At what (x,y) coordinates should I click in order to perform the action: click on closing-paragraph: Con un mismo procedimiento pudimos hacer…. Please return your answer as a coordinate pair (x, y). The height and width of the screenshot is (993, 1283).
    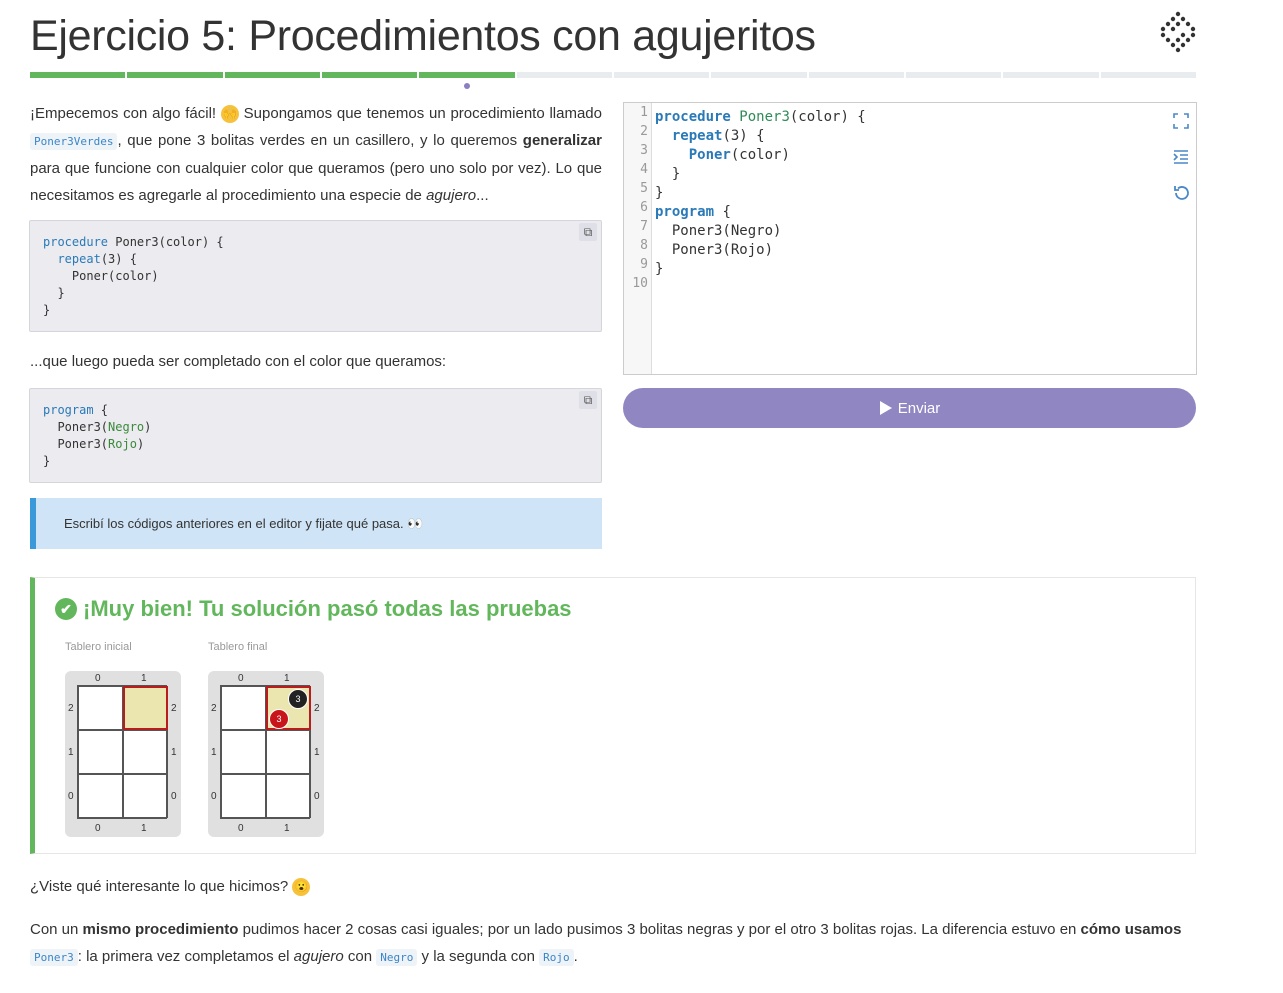
    Looking at the image, I should click on (606, 943).